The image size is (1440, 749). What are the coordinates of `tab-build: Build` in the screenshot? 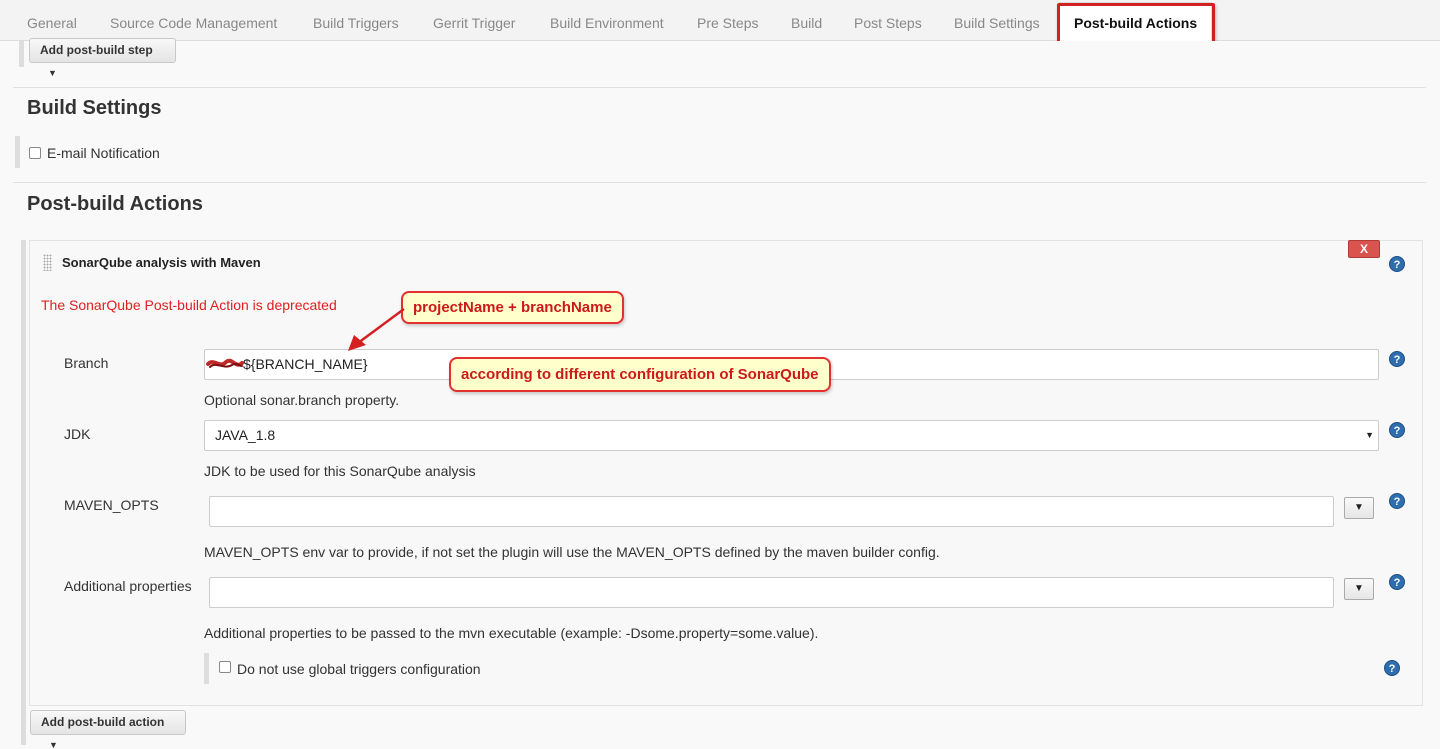 It's located at (806, 20).